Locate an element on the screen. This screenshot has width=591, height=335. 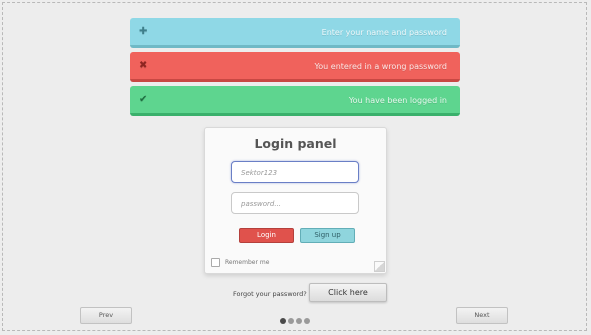
page-fold-corner is located at coordinates (379, 266).